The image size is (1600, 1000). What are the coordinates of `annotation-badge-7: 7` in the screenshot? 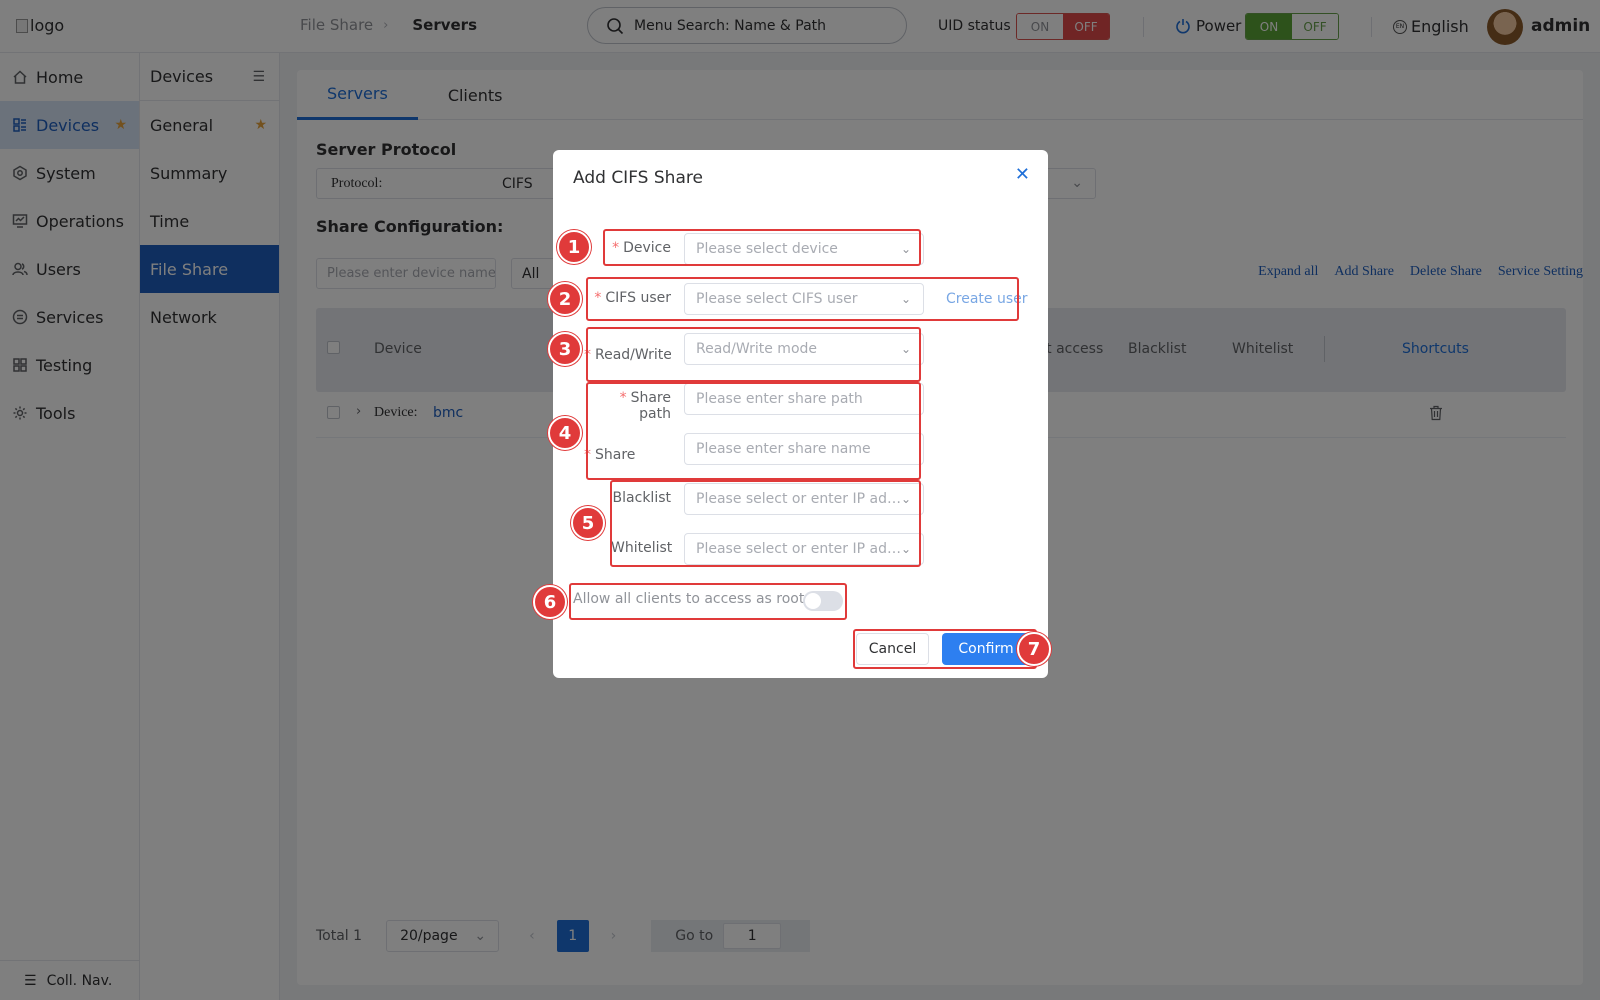 It's located at (1034, 649).